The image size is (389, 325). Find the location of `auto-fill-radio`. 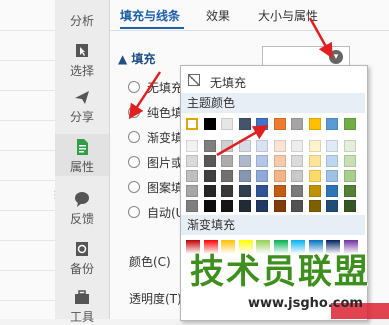

auto-fill-radio is located at coordinates (134, 212).